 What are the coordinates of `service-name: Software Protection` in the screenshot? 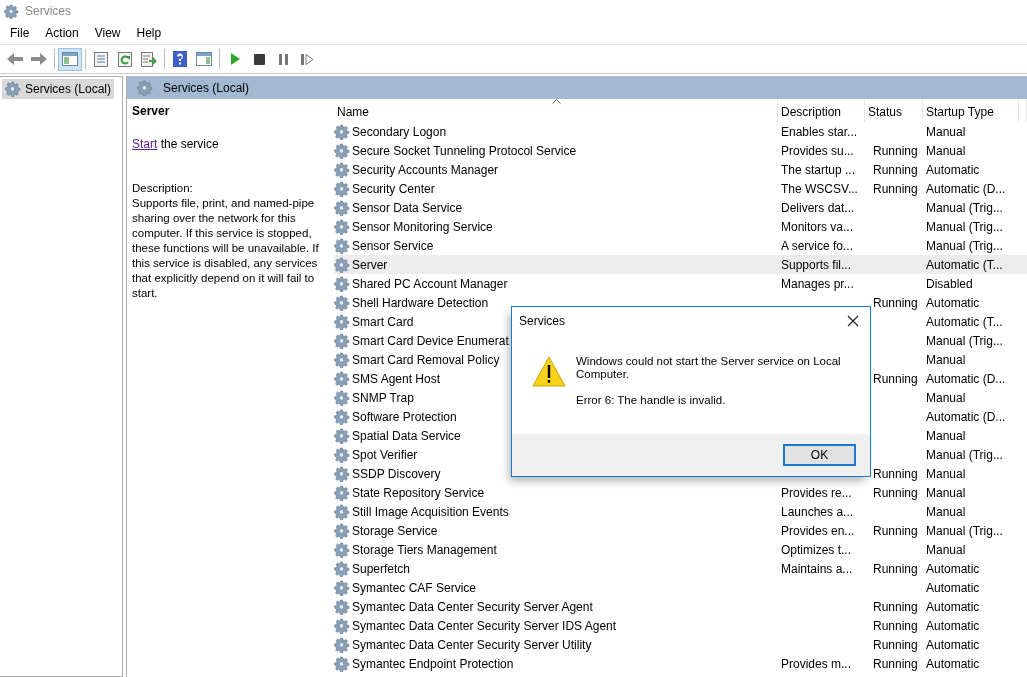 It's located at (404, 416).